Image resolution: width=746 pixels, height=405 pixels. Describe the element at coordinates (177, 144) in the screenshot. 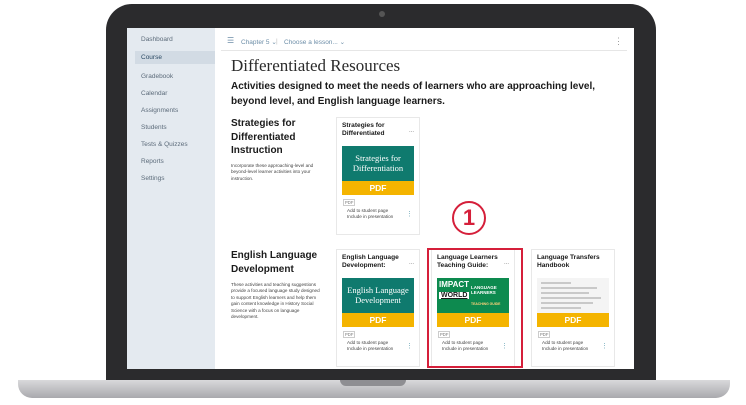

I see `sidebar-item-tests-quizzes: Tests & Quizzes` at that location.